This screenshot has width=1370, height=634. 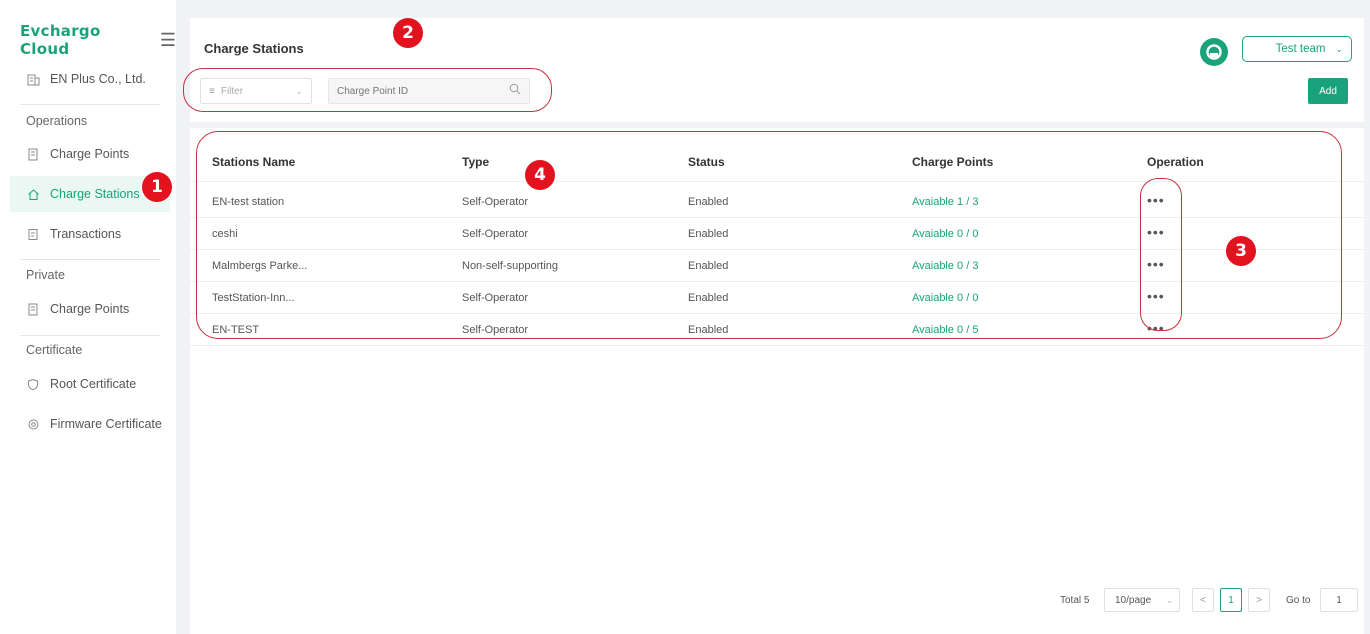 I want to click on page-size-select: 10/page ⌄, so click(x=1142, y=600).